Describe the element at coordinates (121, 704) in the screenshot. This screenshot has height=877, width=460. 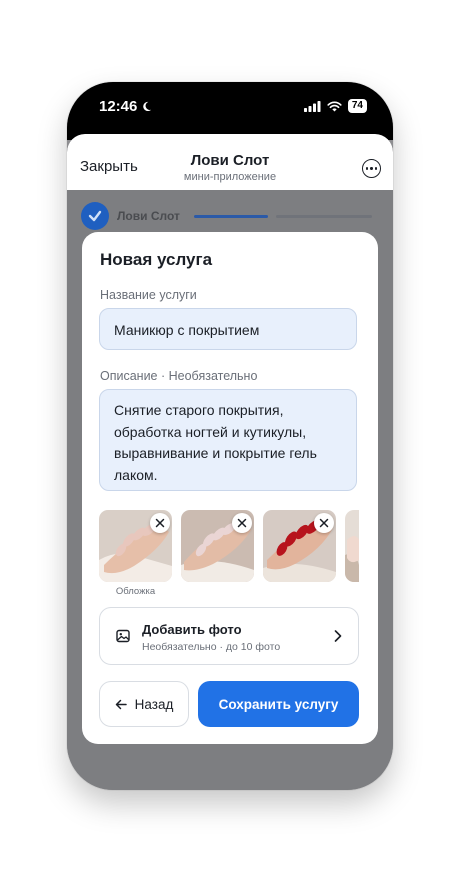
I see `arrow-left-icon` at that location.